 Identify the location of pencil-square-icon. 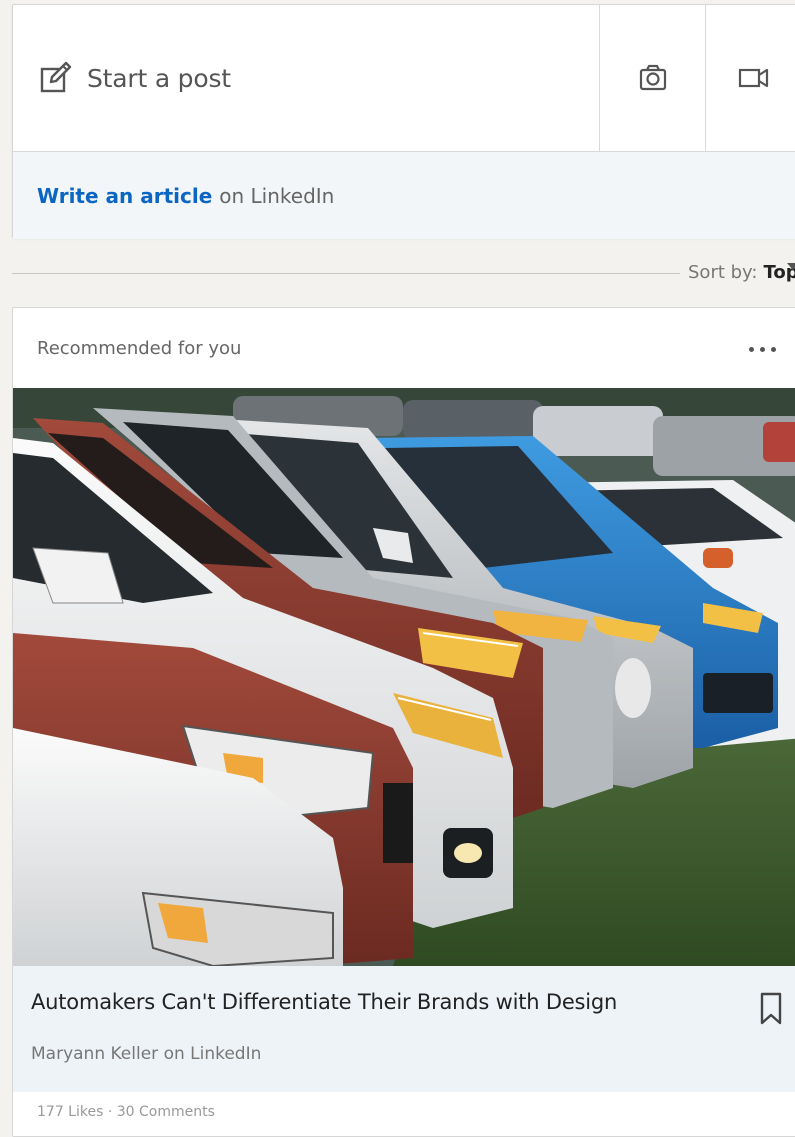
(56, 77).